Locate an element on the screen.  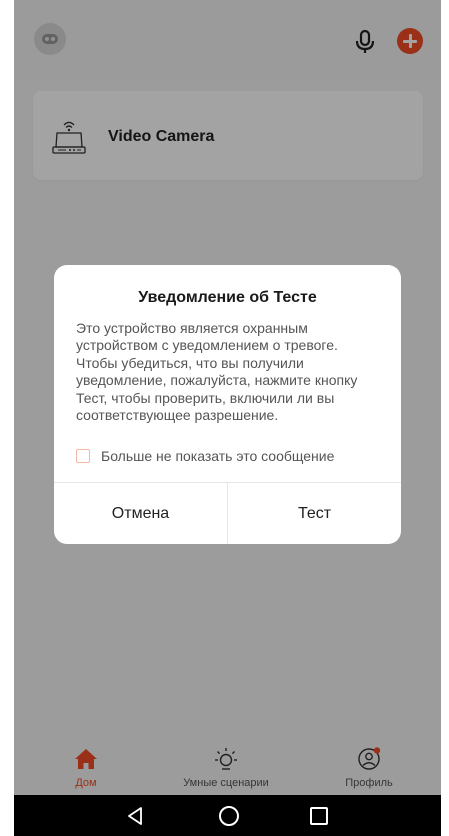
dont-show-checkbox is located at coordinates (83, 456).